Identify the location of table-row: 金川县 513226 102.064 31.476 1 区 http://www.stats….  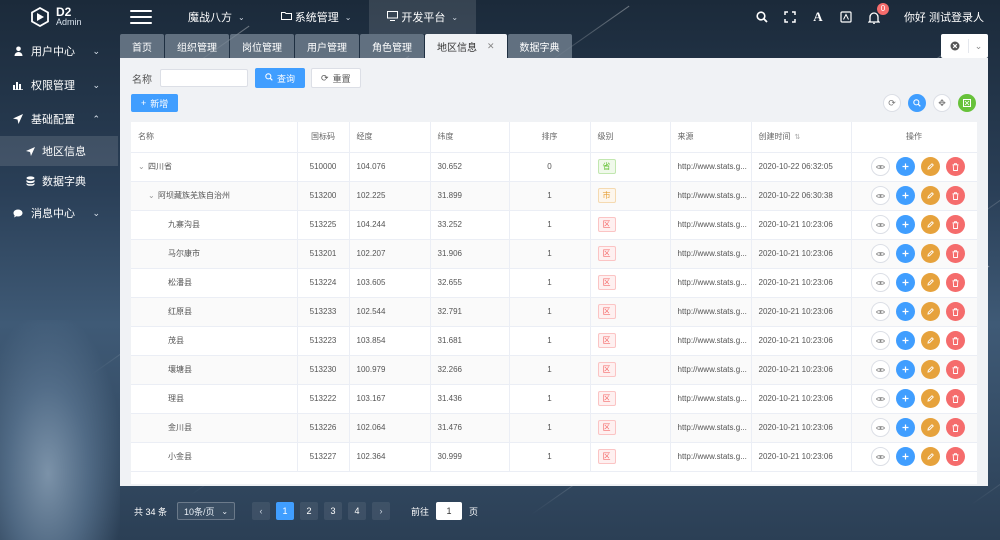
(554, 428).